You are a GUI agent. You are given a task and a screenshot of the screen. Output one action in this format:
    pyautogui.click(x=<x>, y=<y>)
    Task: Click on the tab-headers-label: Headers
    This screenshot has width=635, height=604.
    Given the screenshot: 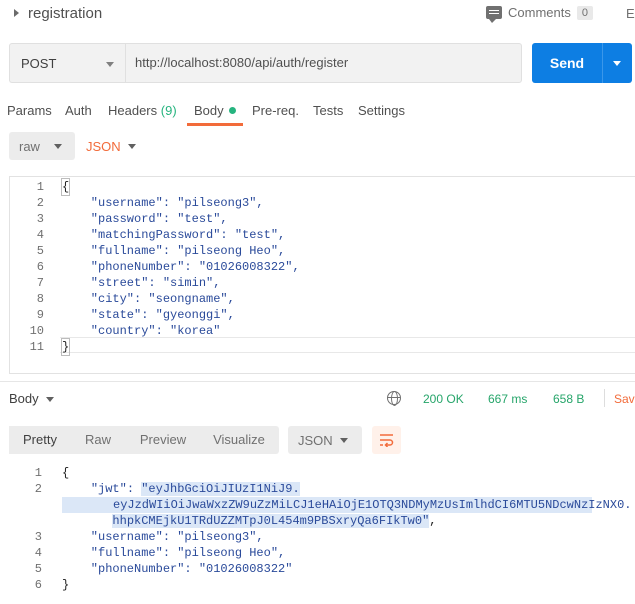 What is the action you would take?
    pyautogui.click(x=133, y=110)
    